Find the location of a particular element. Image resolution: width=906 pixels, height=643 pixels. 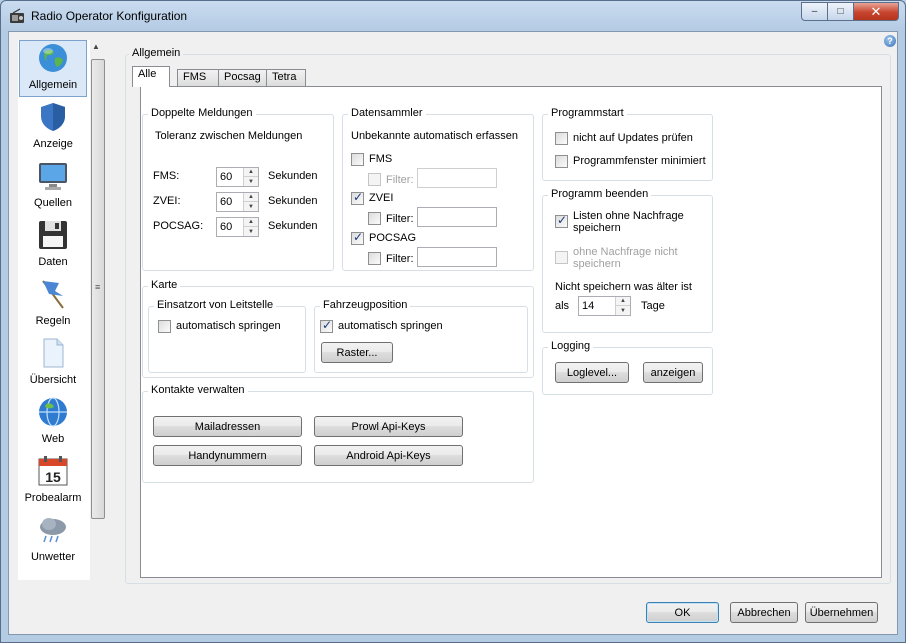

tab-fms: FMS is located at coordinates (198, 77).